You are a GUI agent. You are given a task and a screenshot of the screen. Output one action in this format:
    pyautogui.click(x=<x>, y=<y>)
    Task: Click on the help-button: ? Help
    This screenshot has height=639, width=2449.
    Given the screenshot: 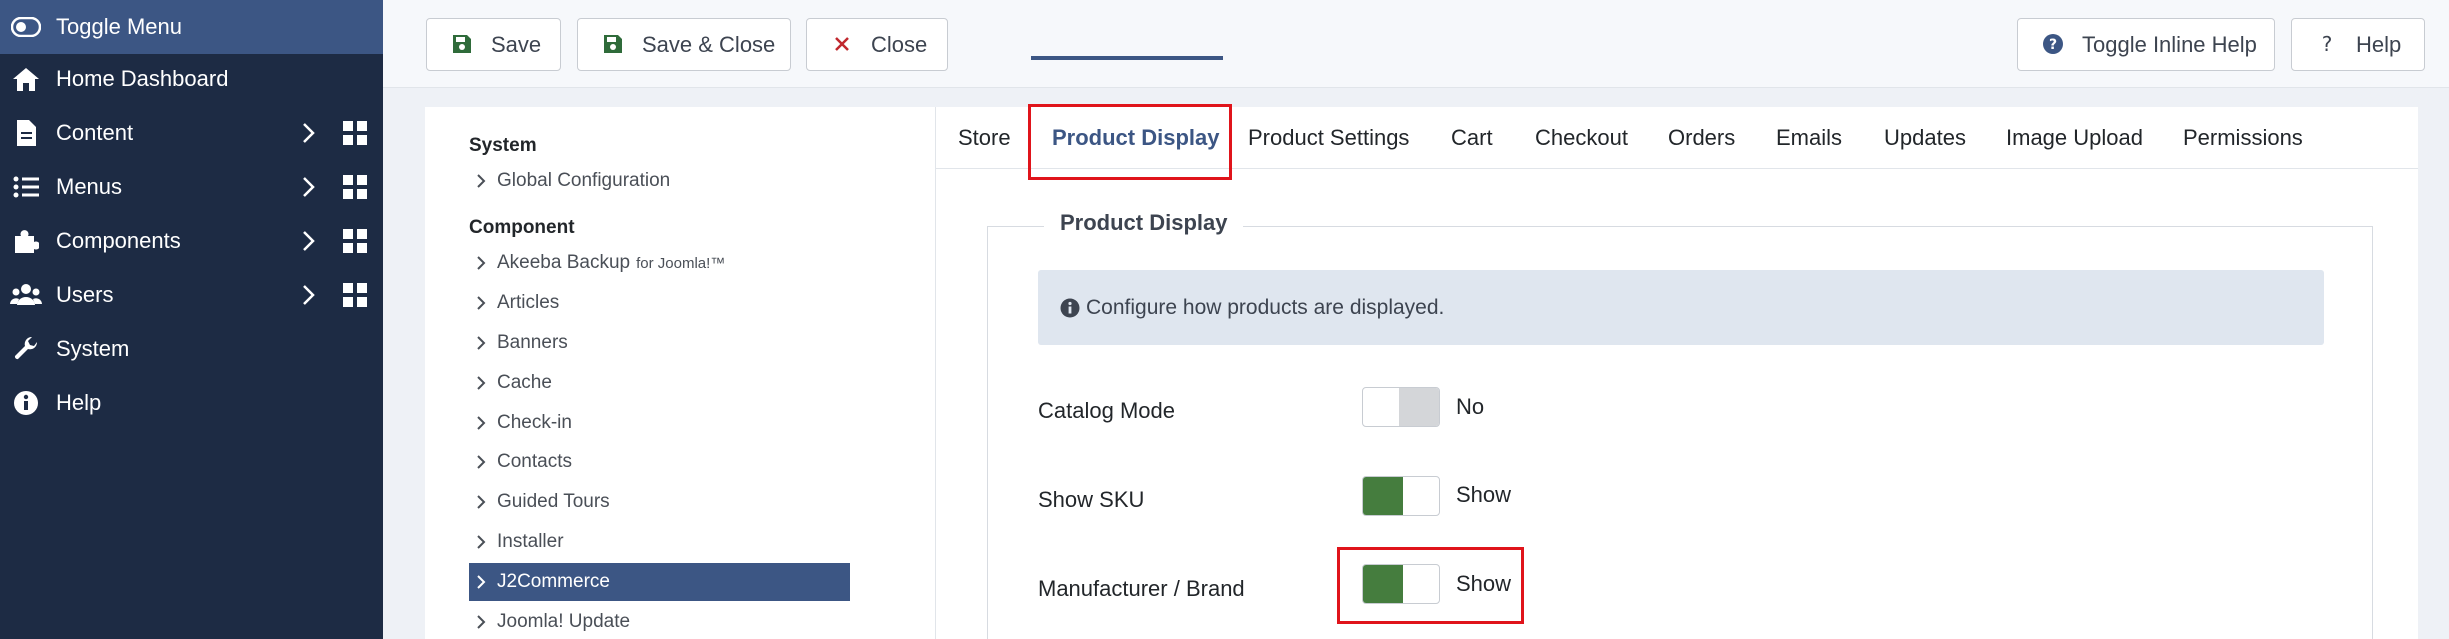 What is the action you would take?
    pyautogui.click(x=2358, y=44)
    